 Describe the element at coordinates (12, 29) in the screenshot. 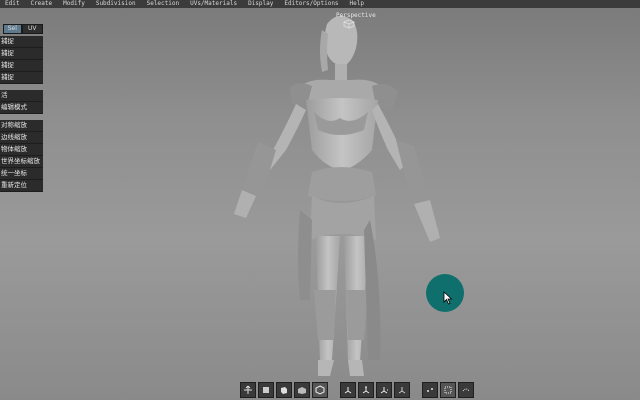

I see `tab-sel: Sel` at that location.